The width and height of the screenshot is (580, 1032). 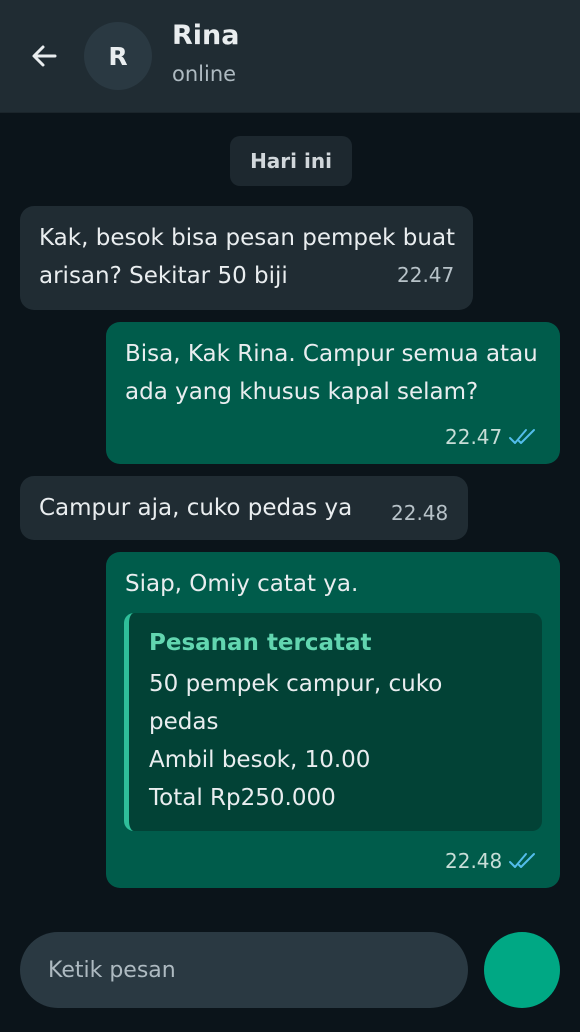 What do you see at coordinates (291, 161) in the screenshot?
I see `date-separator: Hari ini` at bounding box center [291, 161].